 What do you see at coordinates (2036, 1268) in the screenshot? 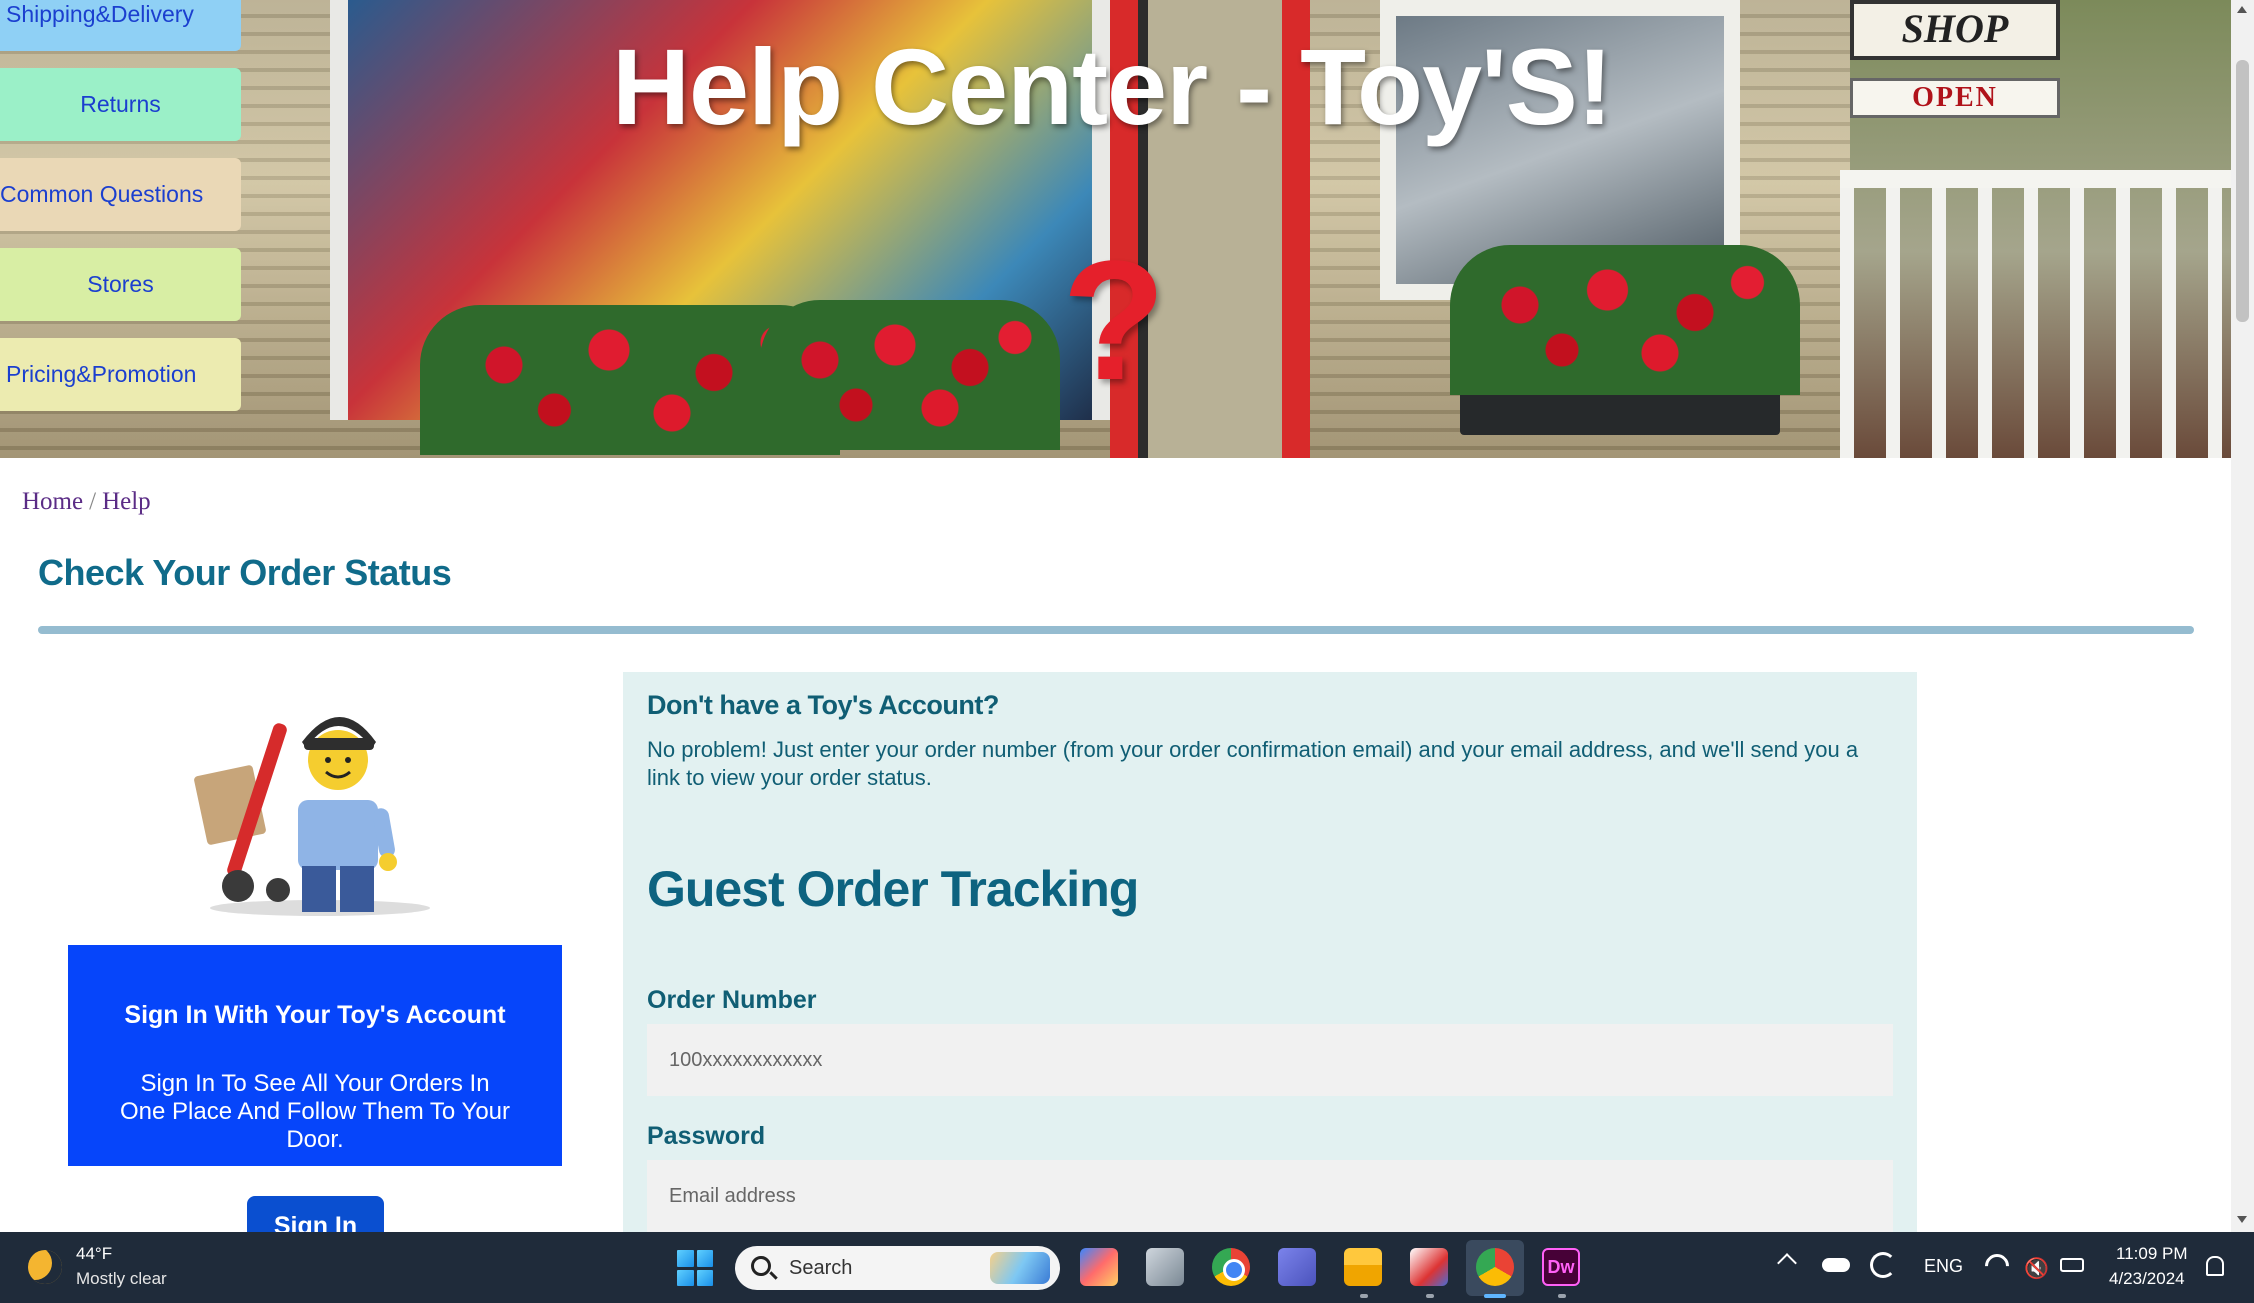
I see `volume-muted-icon: 🔇` at bounding box center [2036, 1268].